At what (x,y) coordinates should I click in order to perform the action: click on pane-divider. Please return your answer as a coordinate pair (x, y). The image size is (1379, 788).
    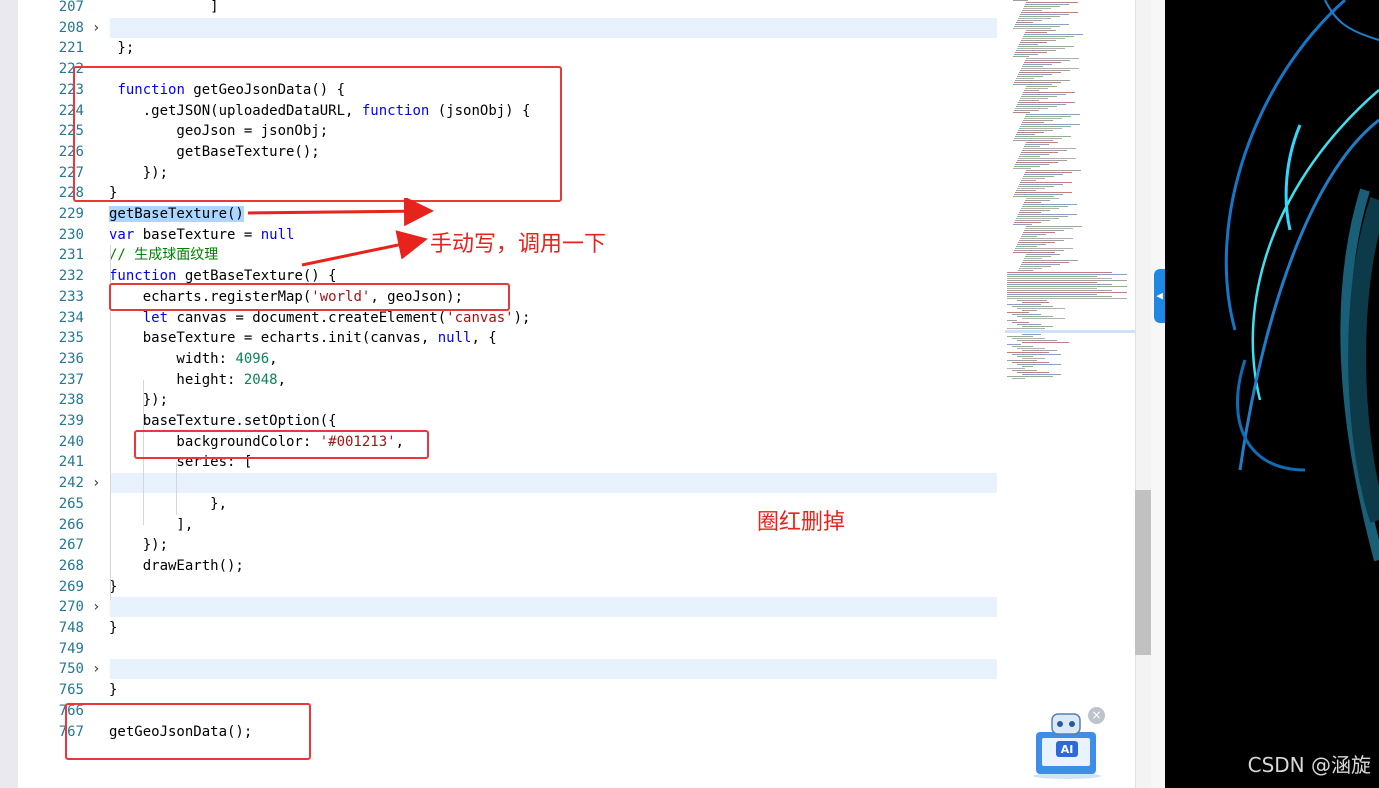
    Looking at the image, I should click on (1158, 394).